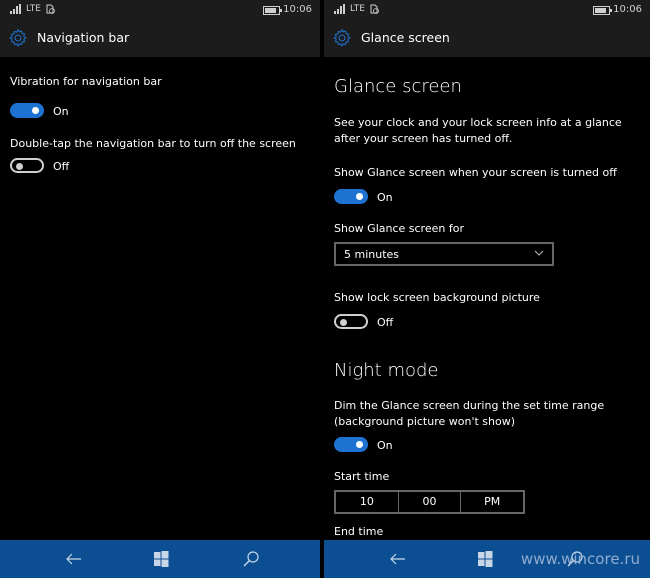  What do you see at coordinates (385, 322) in the screenshot?
I see `bg-picture-state: Off` at bounding box center [385, 322].